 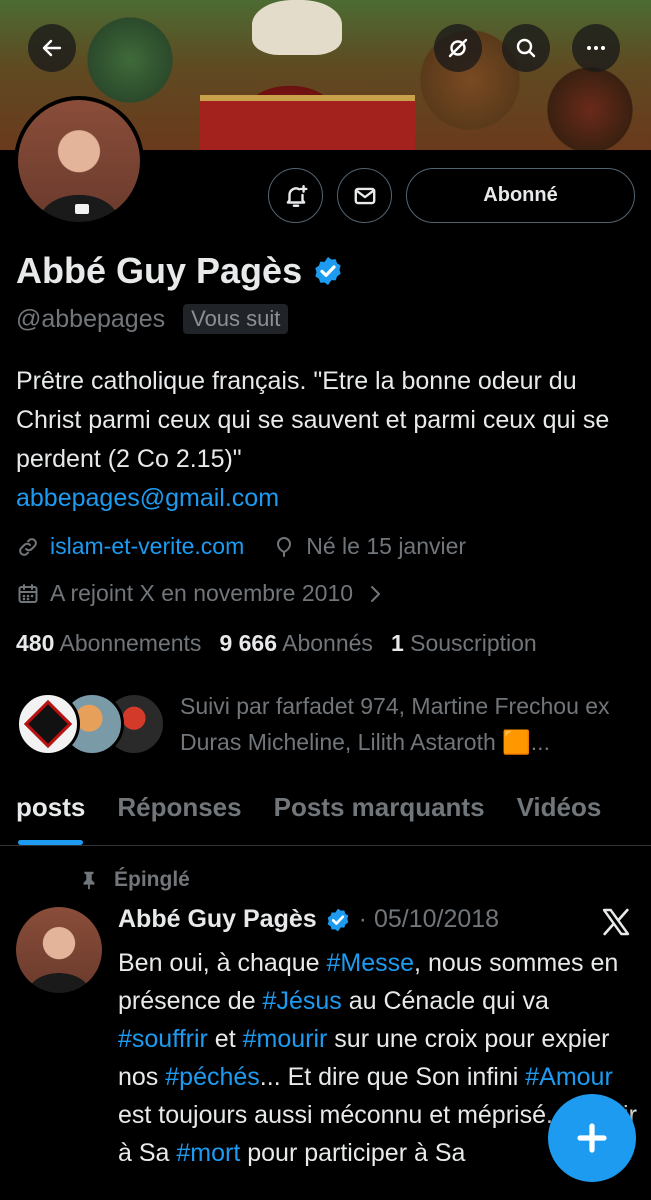 What do you see at coordinates (376, 593) in the screenshot?
I see `chevron-right-icon` at bounding box center [376, 593].